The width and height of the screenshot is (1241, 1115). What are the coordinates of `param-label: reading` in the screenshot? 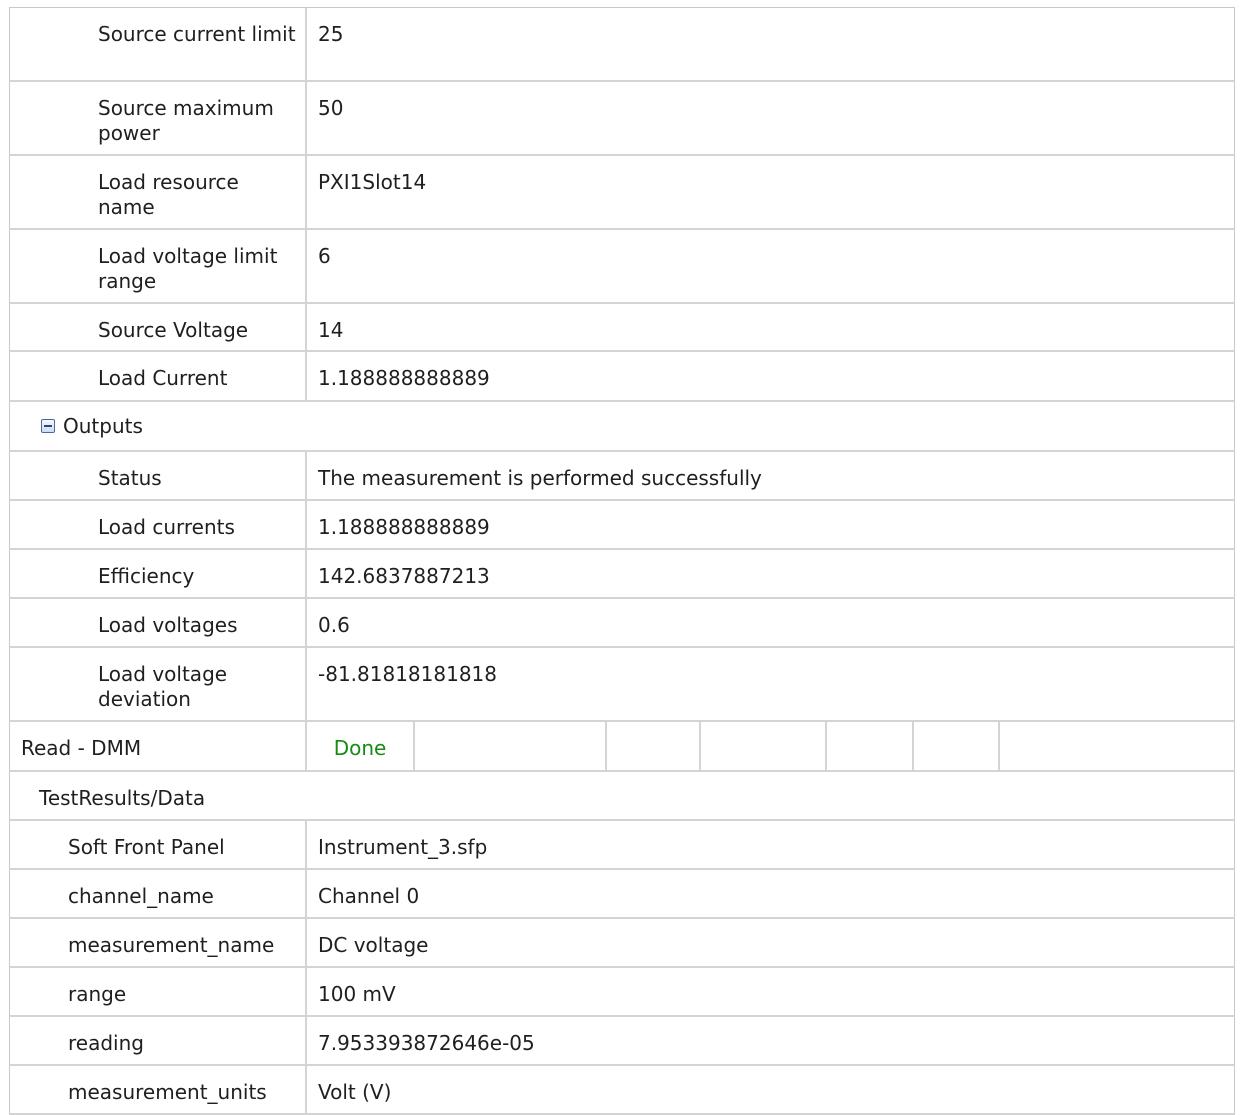 It's located at (158, 1040).